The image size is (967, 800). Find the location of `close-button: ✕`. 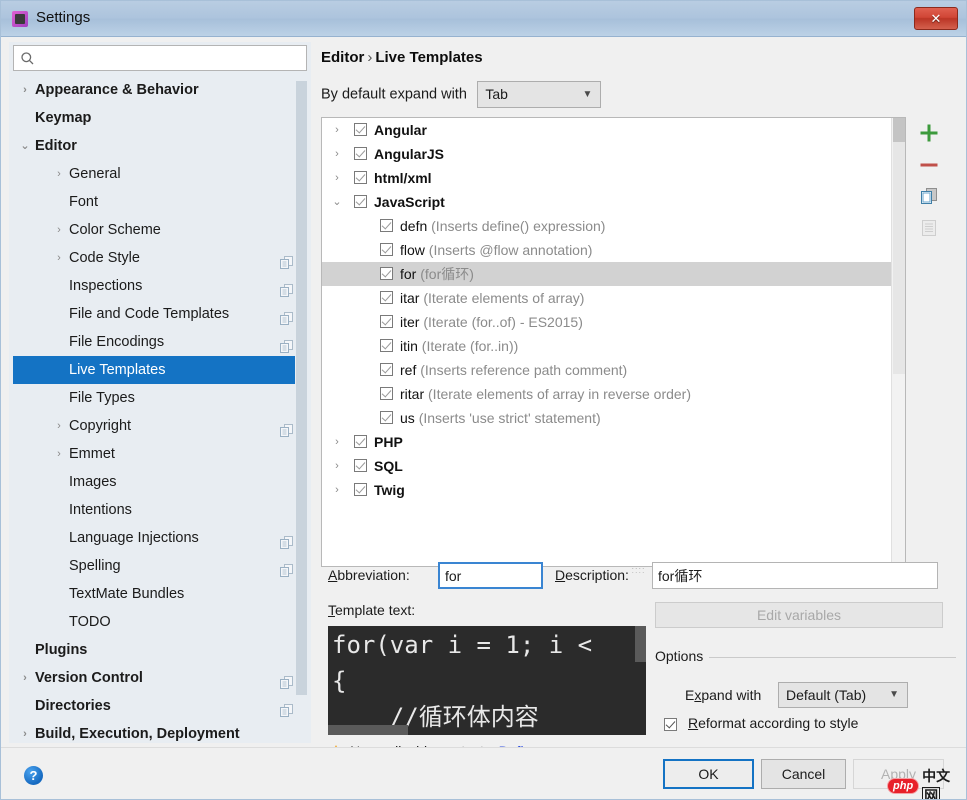

close-button: ✕ is located at coordinates (936, 18).